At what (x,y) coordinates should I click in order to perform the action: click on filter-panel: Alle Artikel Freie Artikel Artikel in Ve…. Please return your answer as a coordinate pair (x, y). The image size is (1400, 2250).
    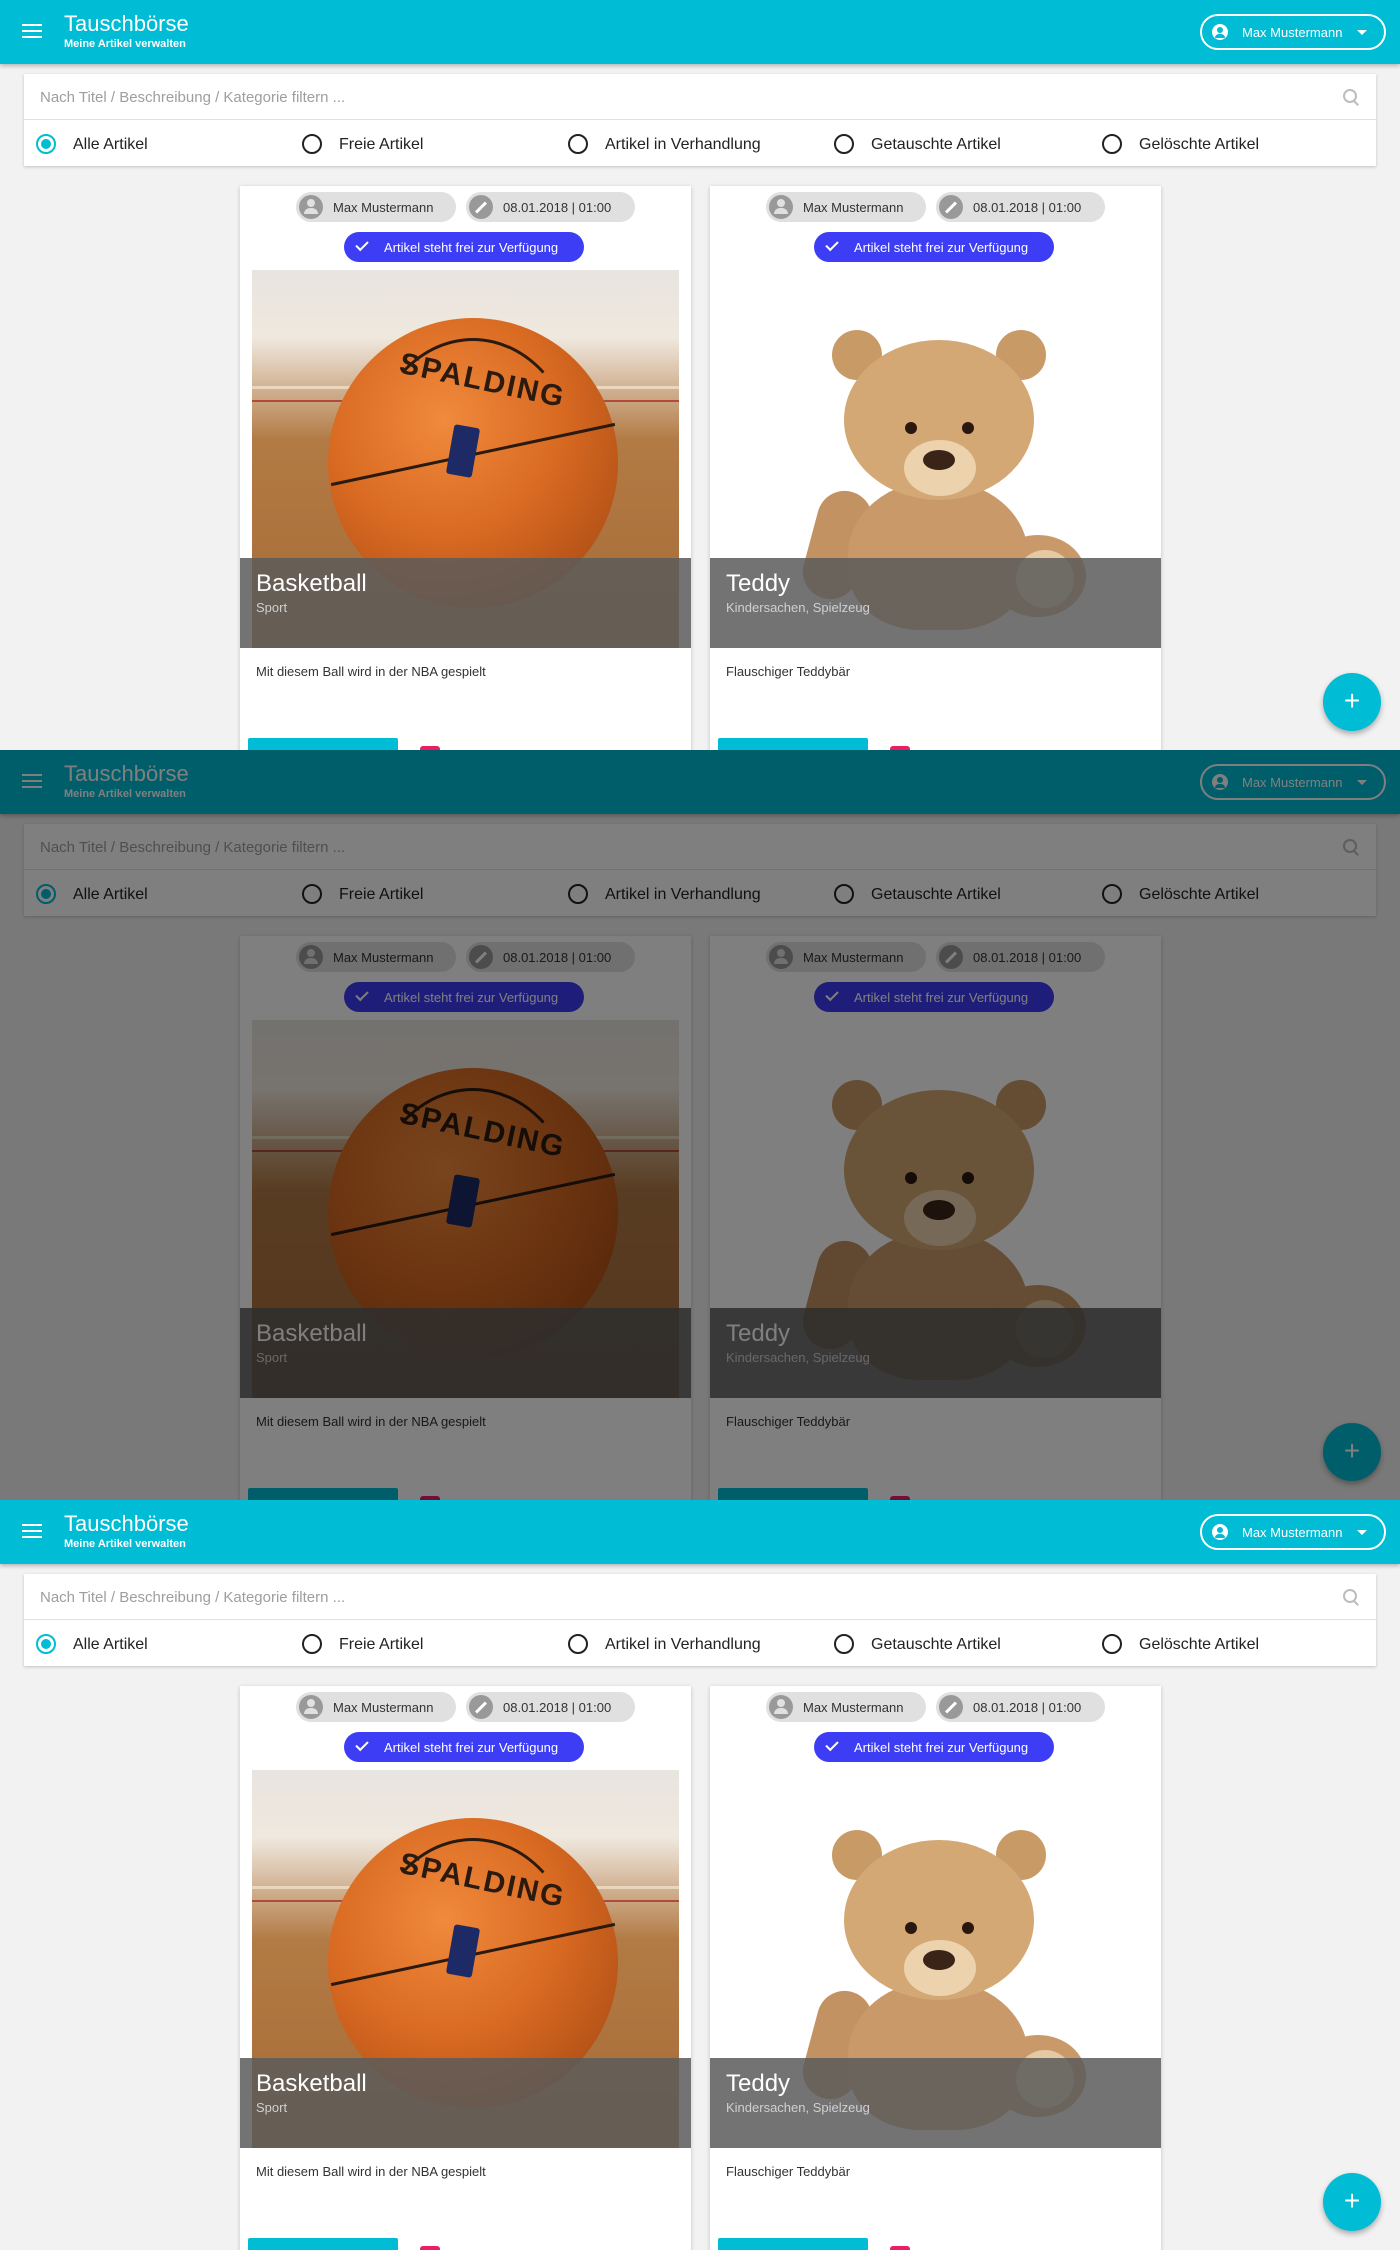
    Looking at the image, I should click on (700, 120).